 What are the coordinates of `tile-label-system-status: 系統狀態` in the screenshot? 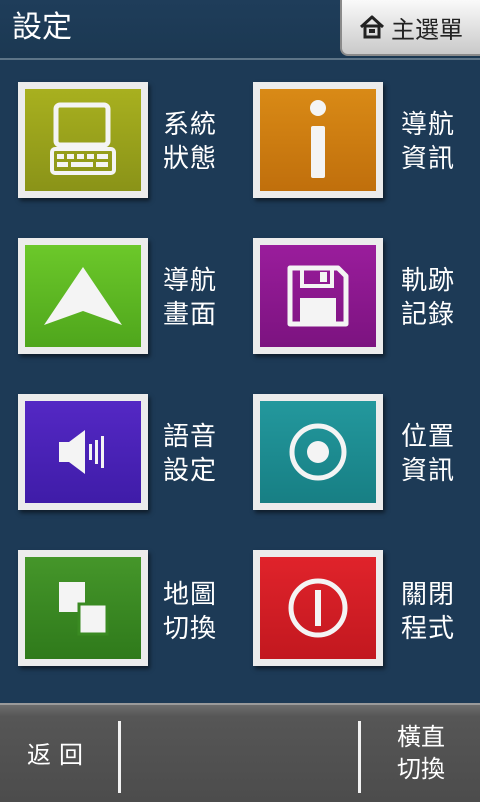 It's located at (190, 142).